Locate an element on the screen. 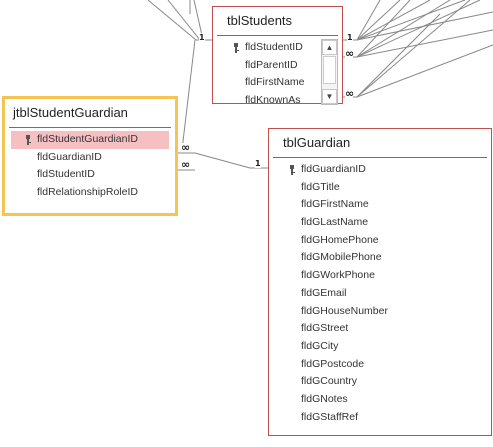 The width and height of the screenshot is (493, 447). field-scrollbar: ▲ ▼ is located at coordinates (329, 72).